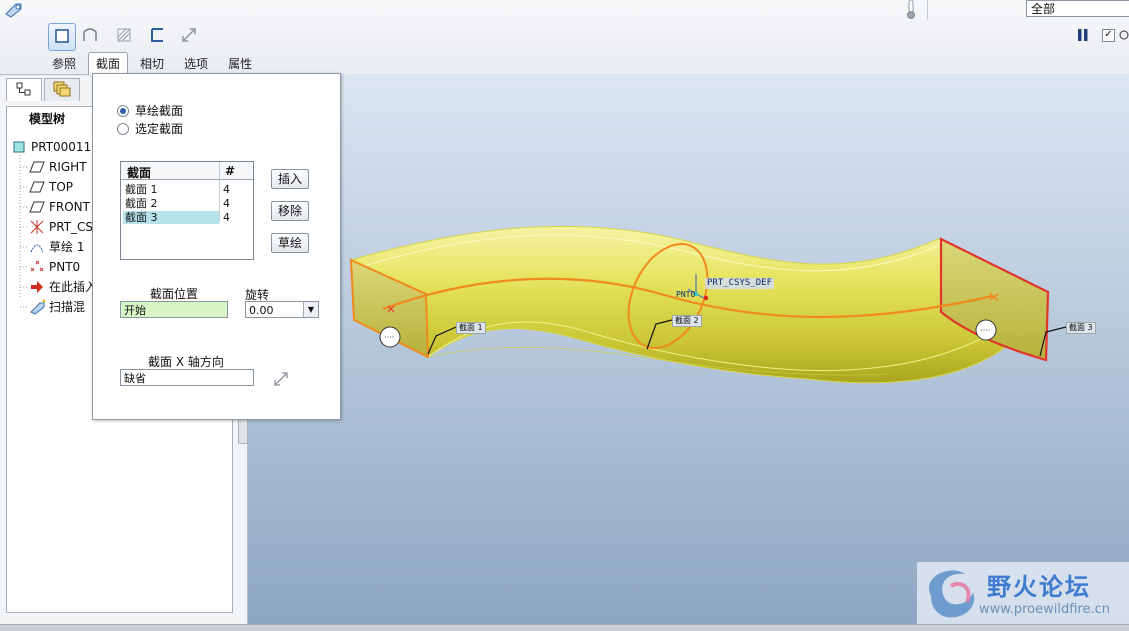 The height and width of the screenshot is (631, 1129). I want to click on tab-references: 参照, so click(64, 63).